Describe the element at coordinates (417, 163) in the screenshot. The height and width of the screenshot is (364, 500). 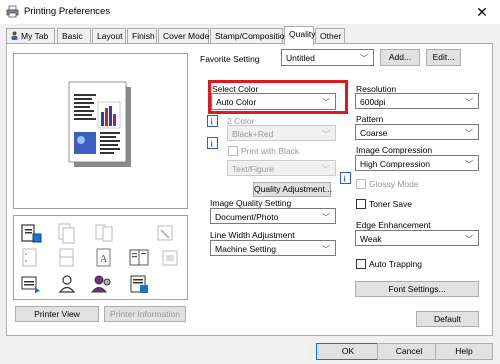
I see `image-compression-select: High Compression ﹀` at that location.